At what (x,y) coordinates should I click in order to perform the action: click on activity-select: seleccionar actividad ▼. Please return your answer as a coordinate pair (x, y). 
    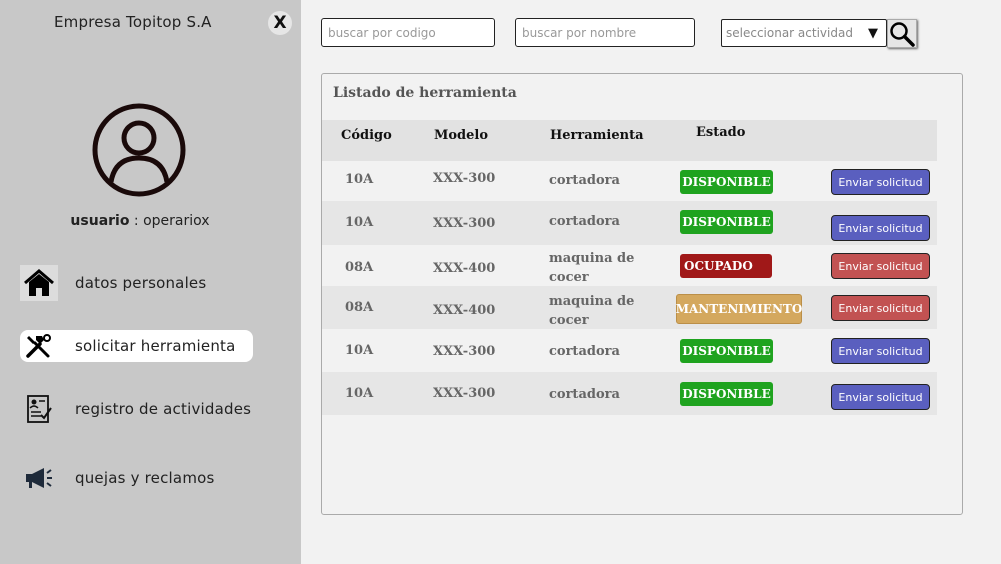
    Looking at the image, I should click on (804, 33).